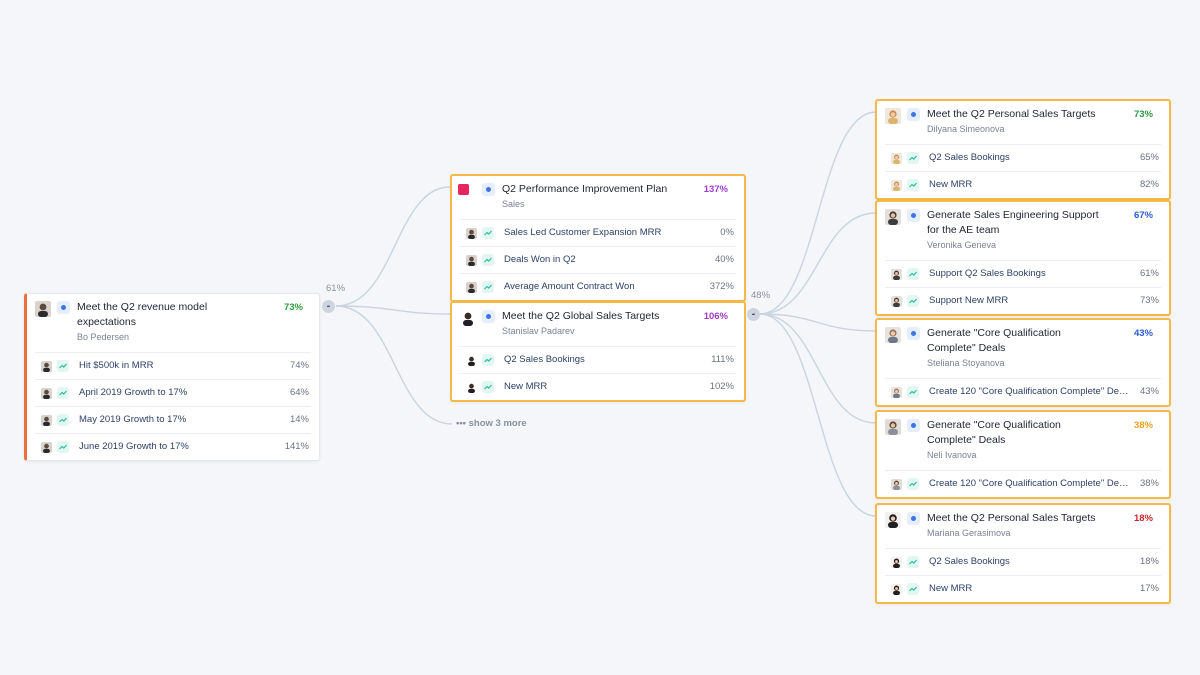 The width and height of the screenshot is (1200, 675). I want to click on key-result-row: Q2 Sales Bookings 18%, so click(1023, 561).